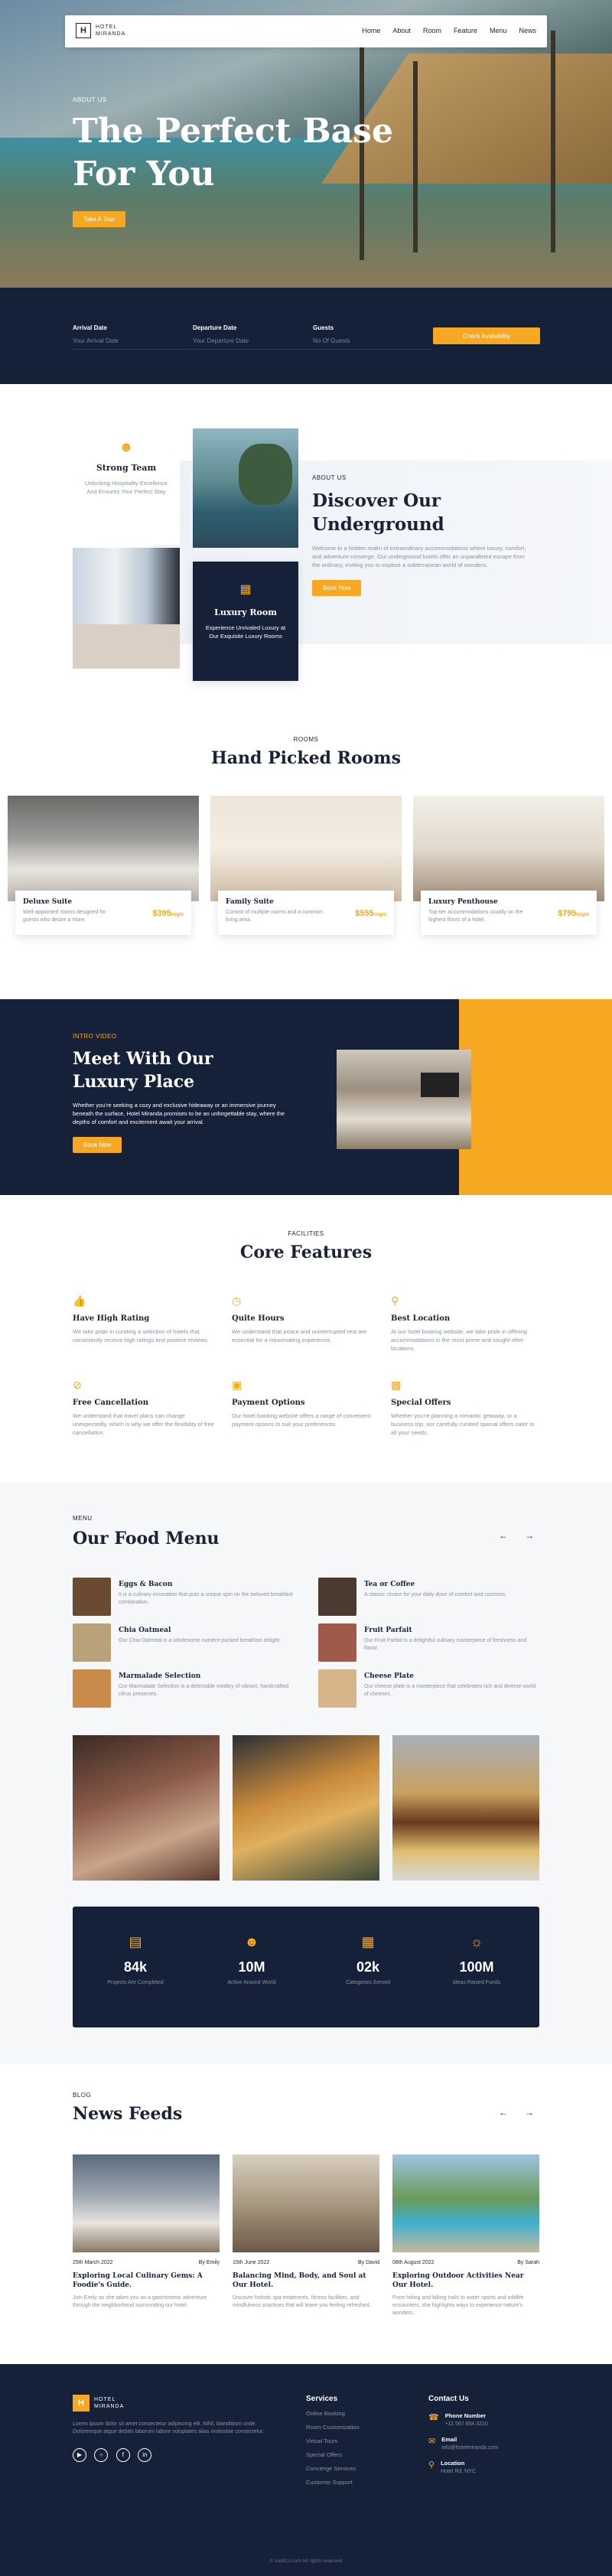  I want to click on pool-photo, so click(245, 488).